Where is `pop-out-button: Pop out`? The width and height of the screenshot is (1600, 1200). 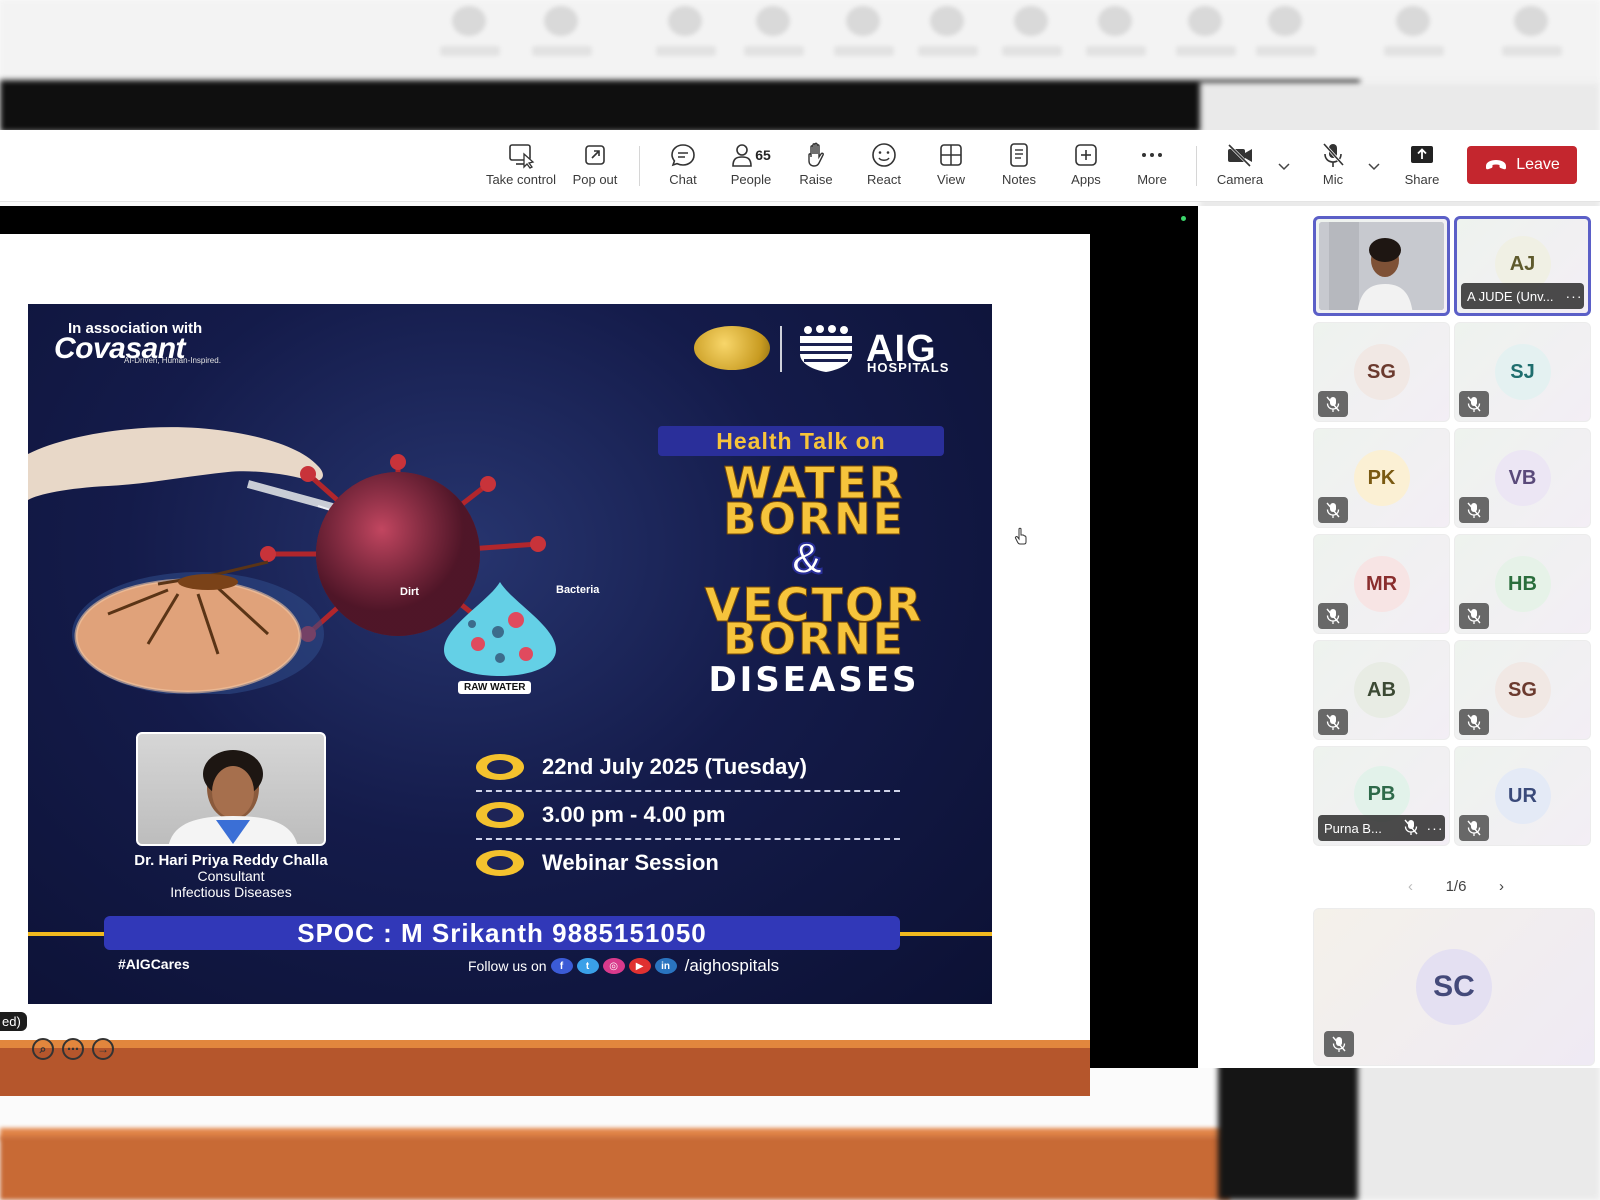 pop-out-button: Pop out is located at coordinates (595, 168).